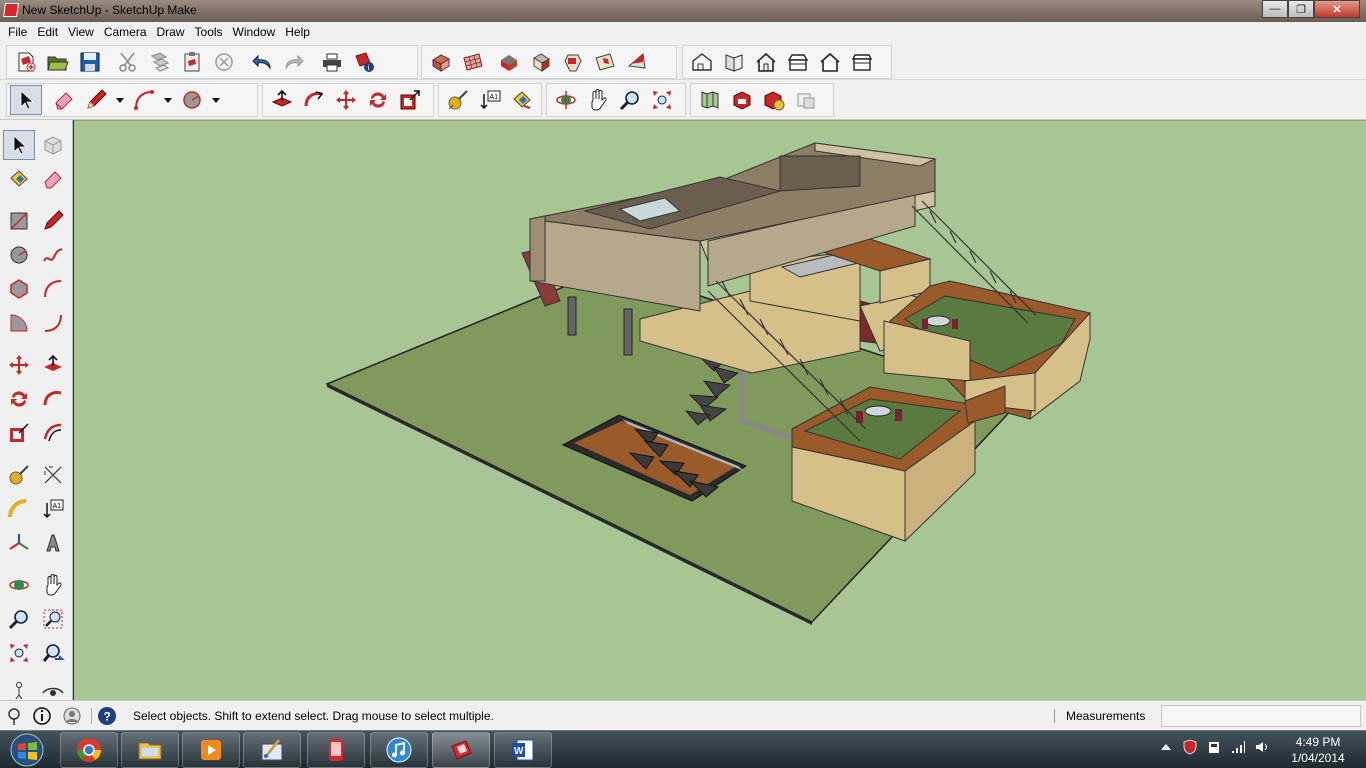  Describe the element at coordinates (630, 100) in the screenshot. I see `zoom-tool-button` at that location.